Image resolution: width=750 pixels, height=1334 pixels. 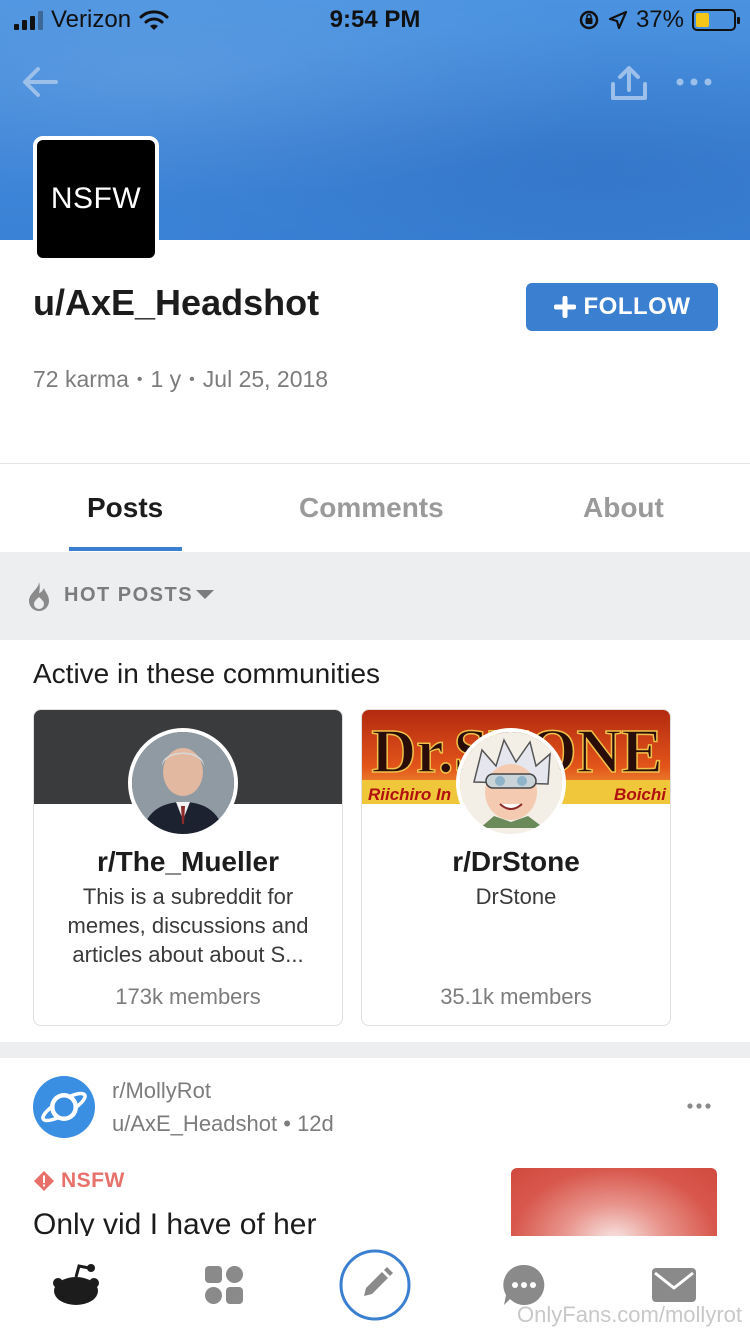 What do you see at coordinates (81, 379) in the screenshot?
I see `karma-count: 72 karma` at bounding box center [81, 379].